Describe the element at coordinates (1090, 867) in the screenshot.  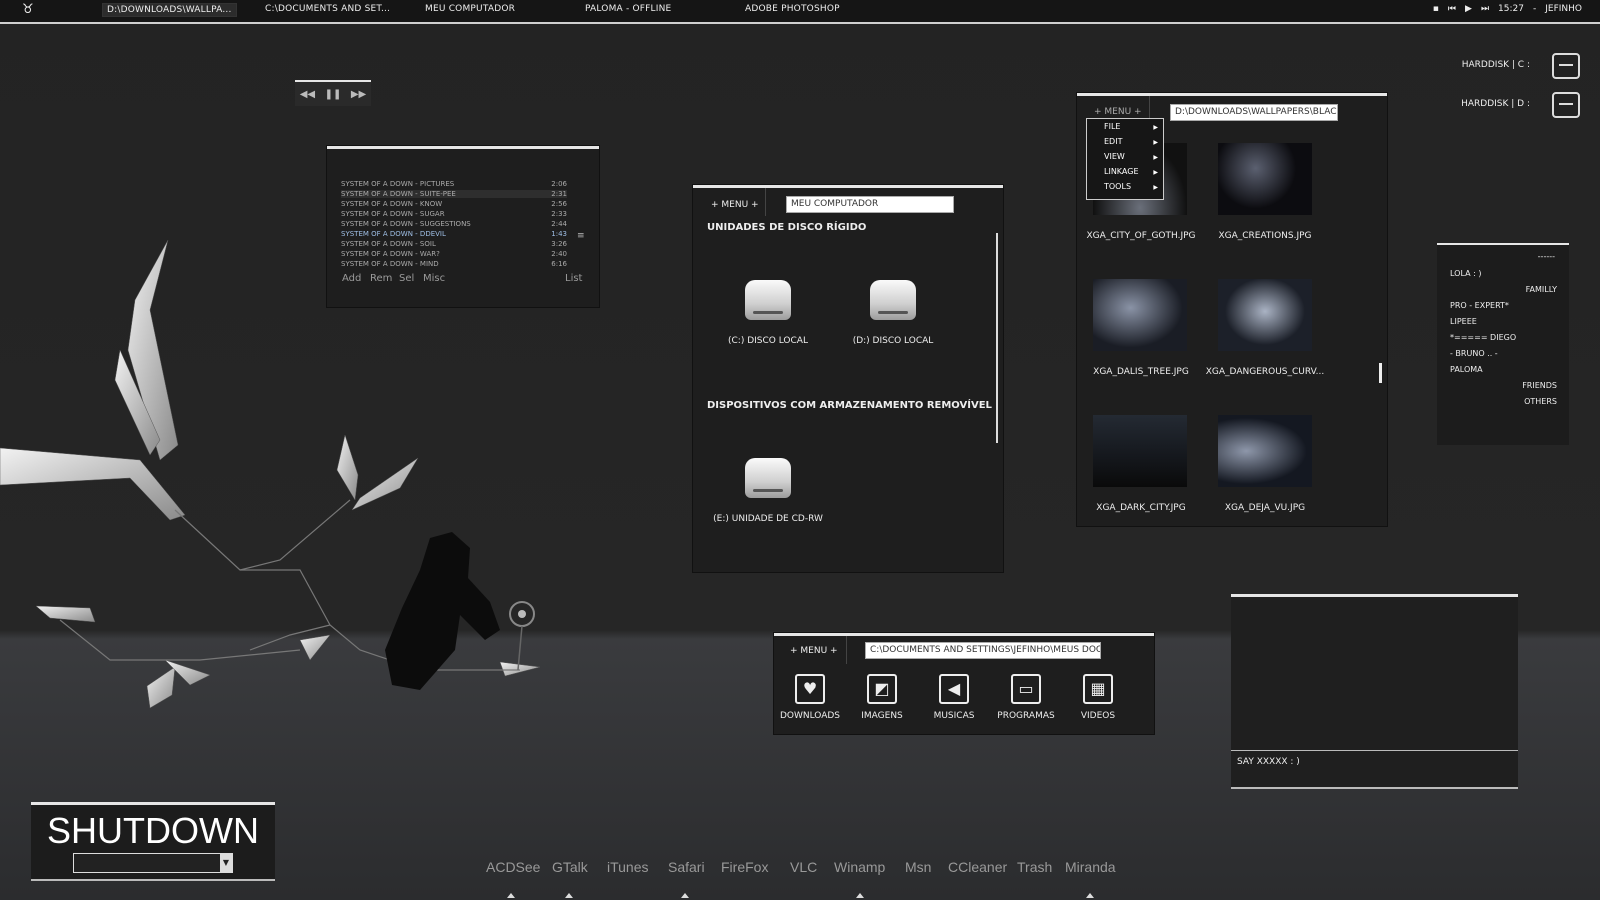
I see `dock-item-miranda: Miranda` at that location.